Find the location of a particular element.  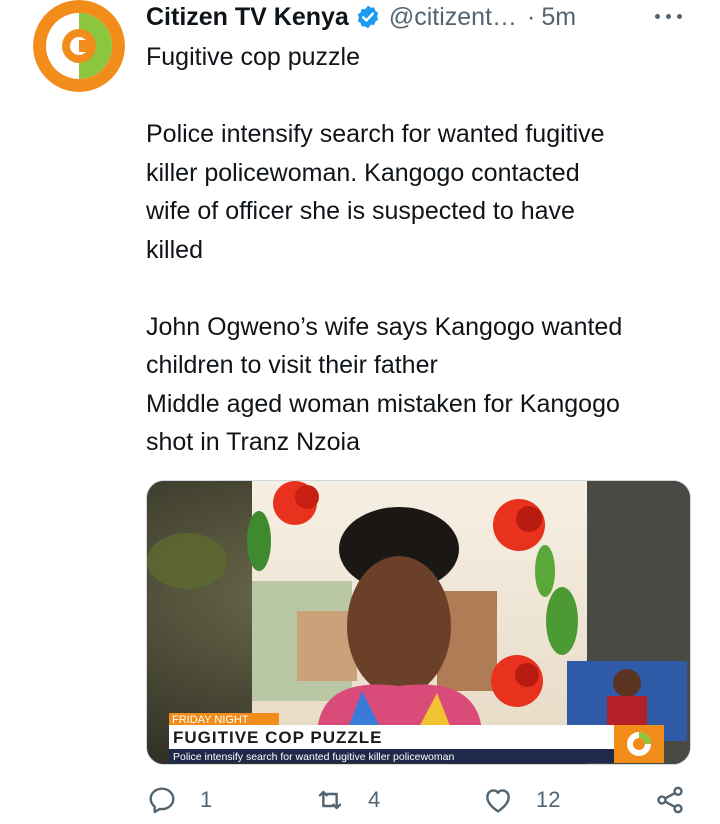

media-headline-text: FUGITIVE COP PUZZLE is located at coordinates (277, 737).